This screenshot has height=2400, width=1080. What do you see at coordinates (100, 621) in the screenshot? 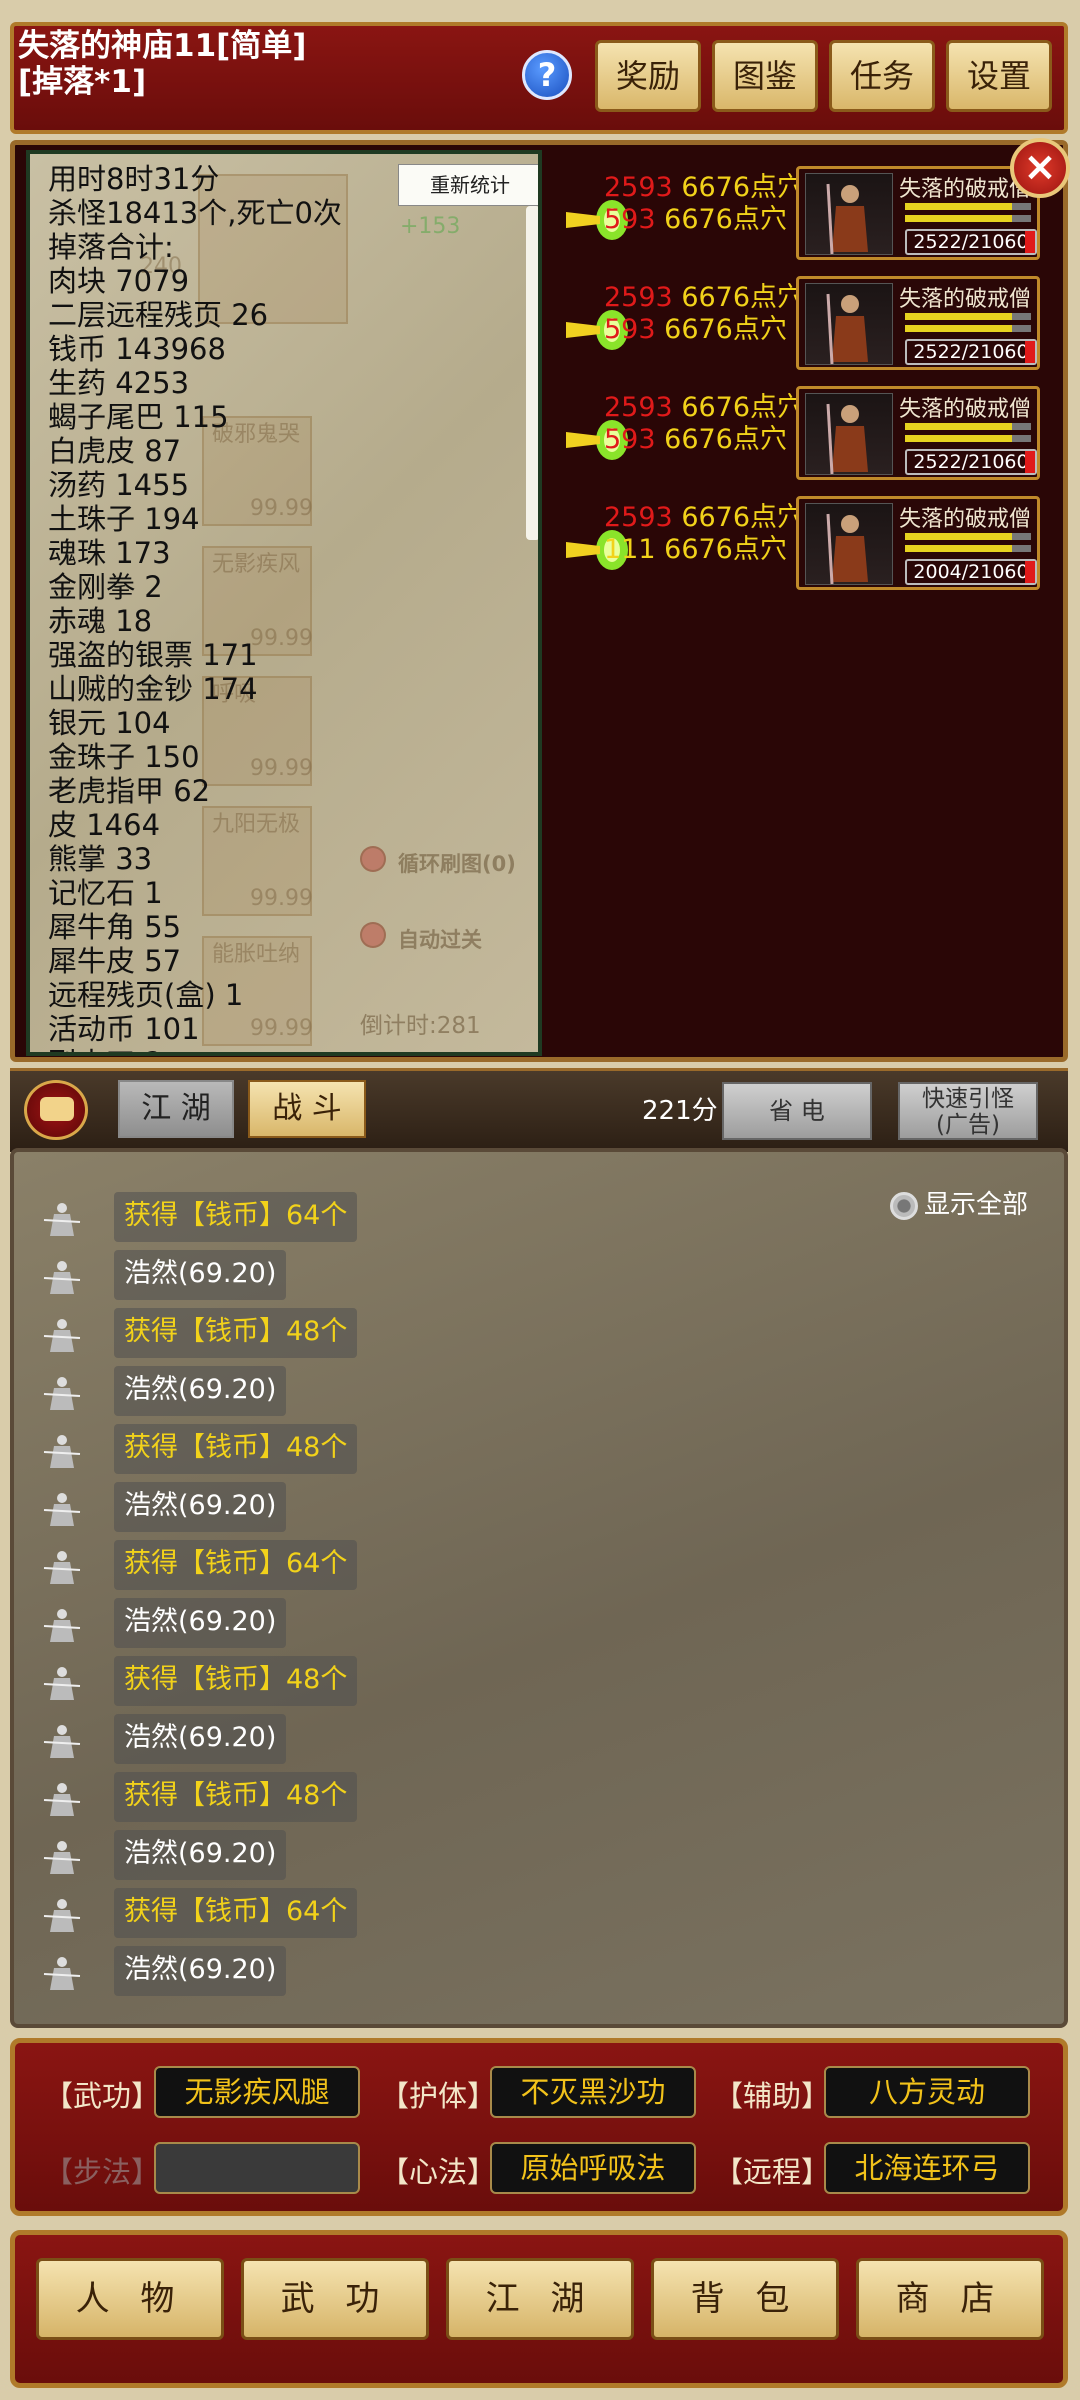
I see `stat-line: 赤魂 18` at bounding box center [100, 621].